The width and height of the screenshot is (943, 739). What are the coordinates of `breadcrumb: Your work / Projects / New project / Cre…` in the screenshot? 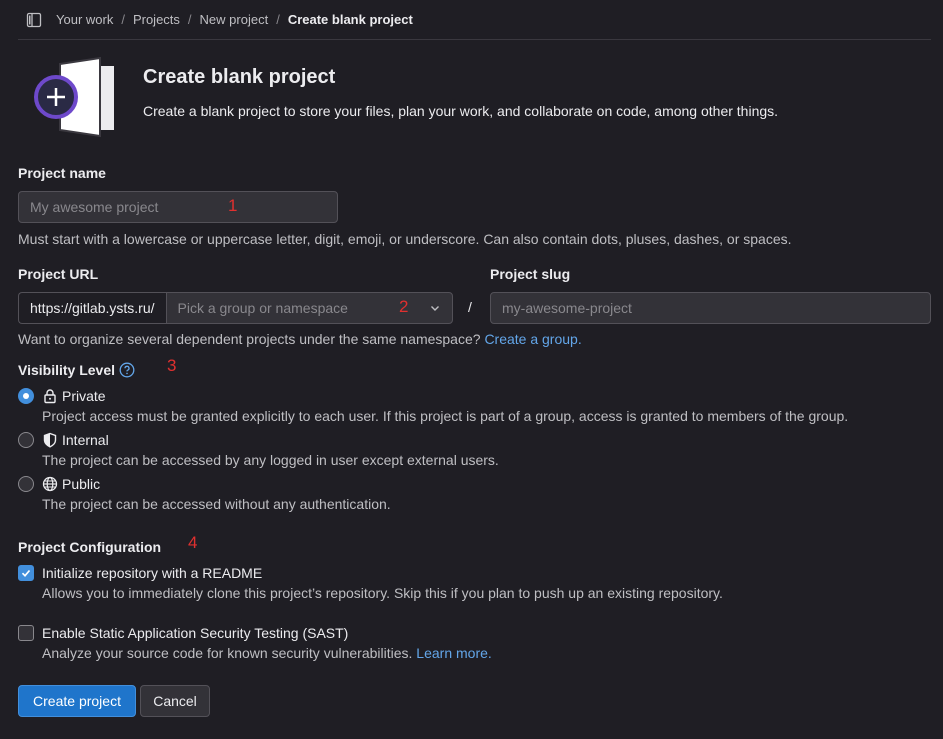 It's located at (474, 20).